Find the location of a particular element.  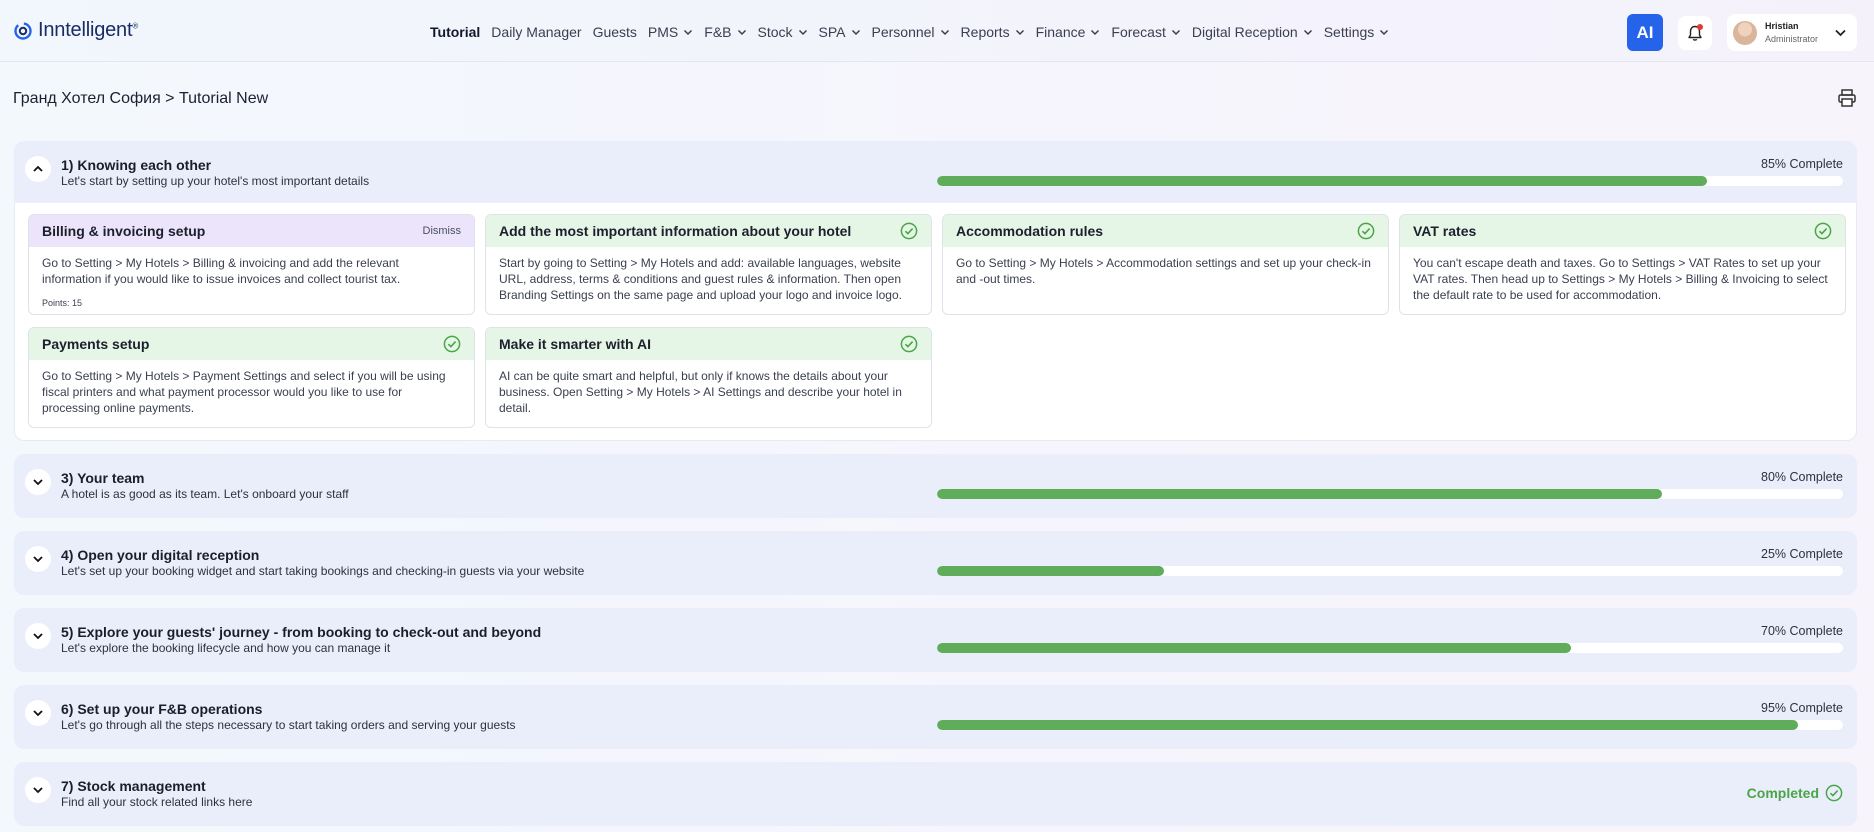

notifications-button is located at coordinates (1695, 33).